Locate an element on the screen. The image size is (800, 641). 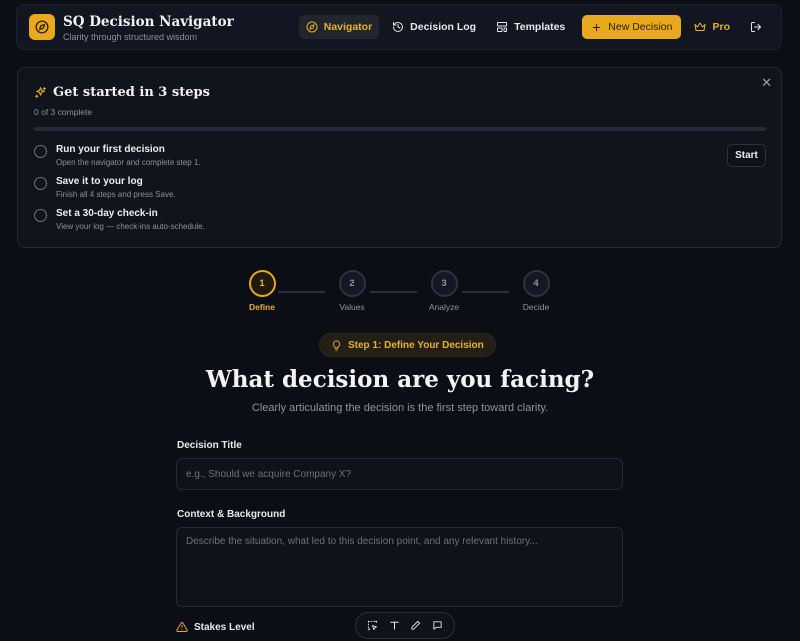
start-button: Start is located at coordinates (746, 155).